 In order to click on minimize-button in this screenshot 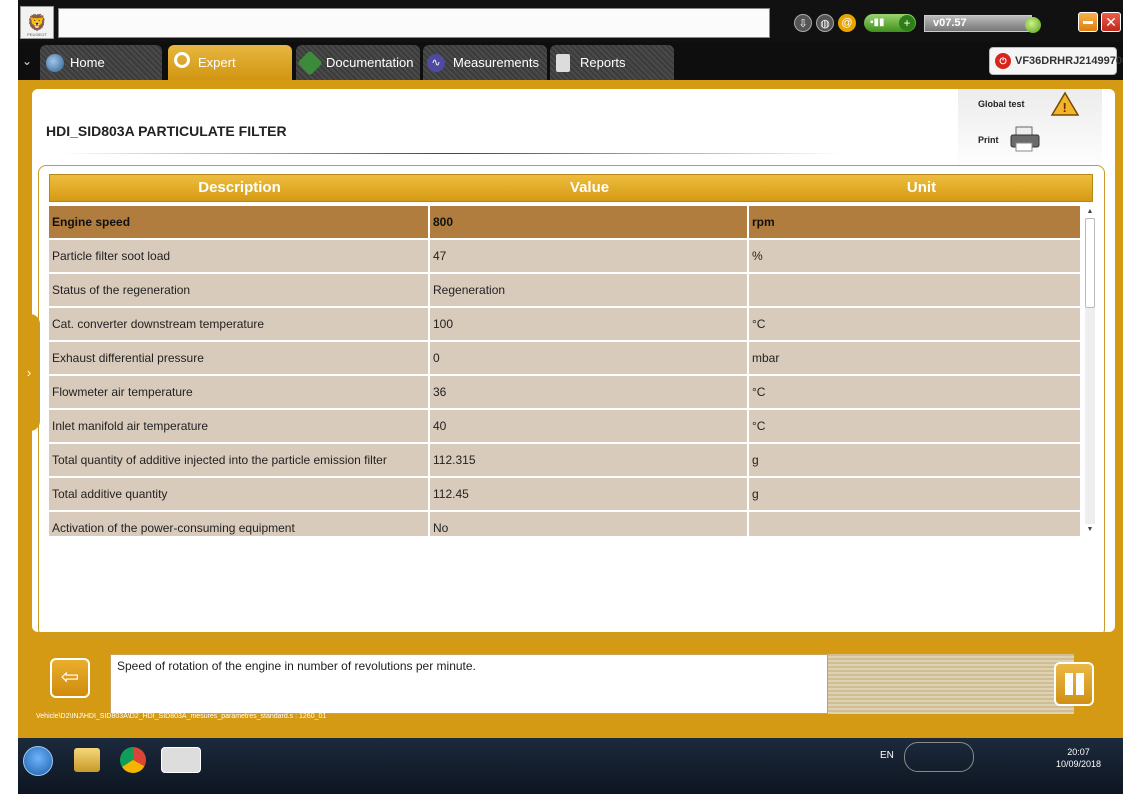, I will do `click(1088, 22)`.